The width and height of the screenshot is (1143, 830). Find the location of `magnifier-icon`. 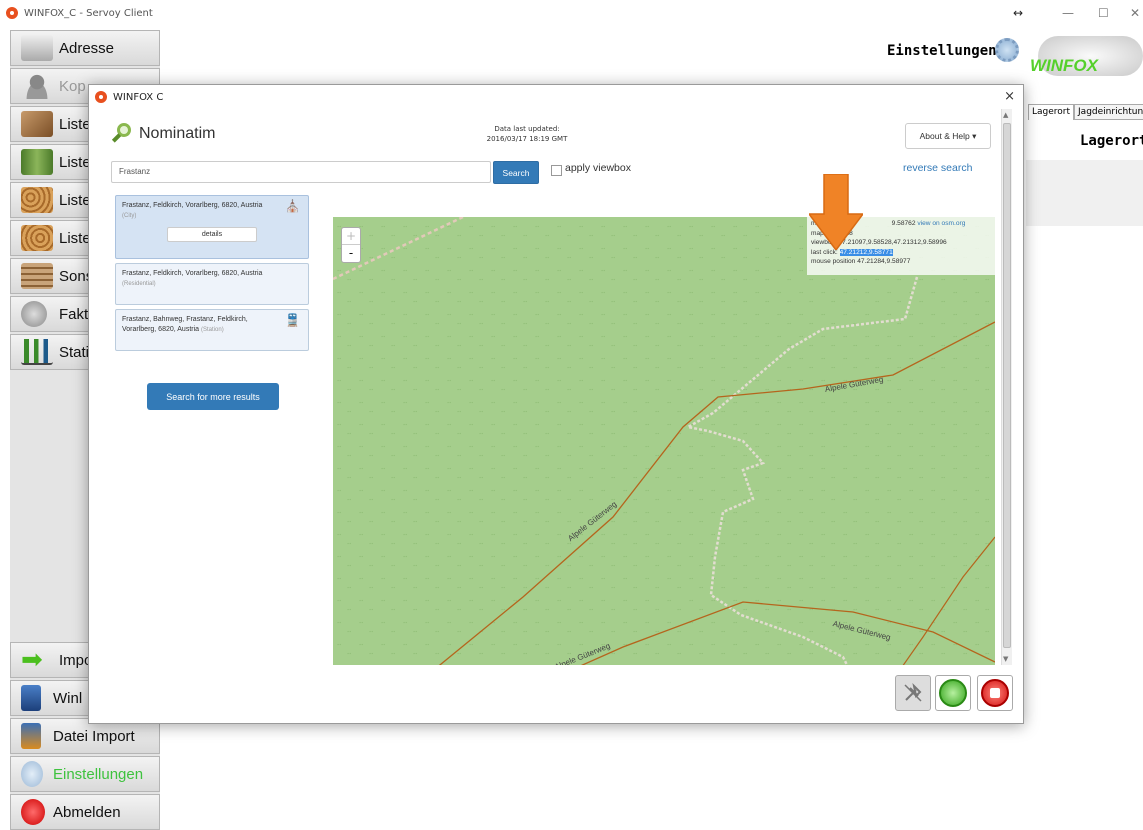

magnifier-icon is located at coordinates (122, 134).